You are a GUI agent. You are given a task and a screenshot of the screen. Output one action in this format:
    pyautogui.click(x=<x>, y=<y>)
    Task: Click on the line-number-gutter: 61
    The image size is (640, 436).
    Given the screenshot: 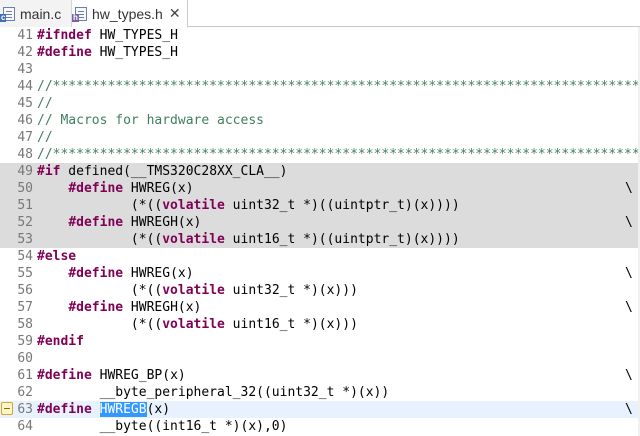 What is the action you would take?
    pyautogui.click(x=18, y=375)
    